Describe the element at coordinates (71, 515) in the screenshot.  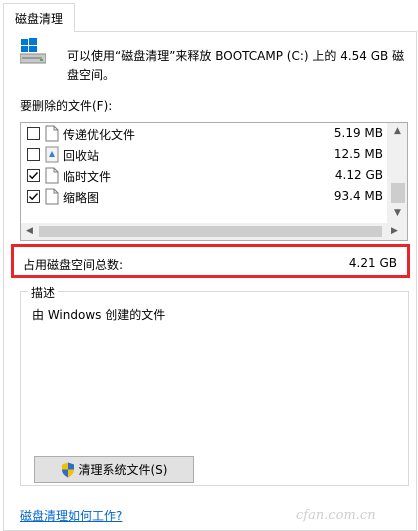
I see `help-link: 磁盘清理如何工作?` at that location.